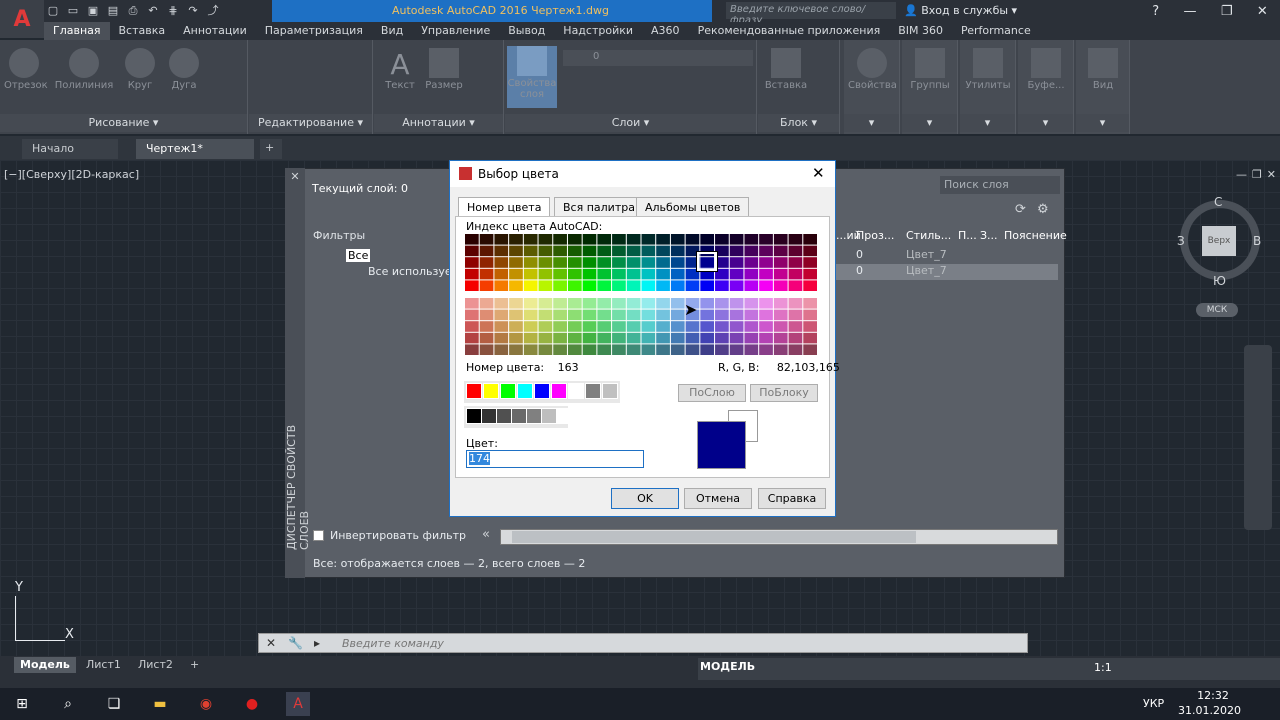 This screenshot has height=720, width=1280. What do you see at coordinates (444, 69) in the screenshot?
I see `dimension-tool: Размер` at bounding box center [444, 69].